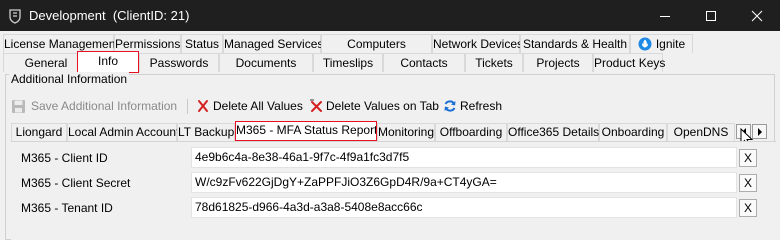 Image resolution: width=780 pixels, height=240 pixels. Describe the element at coordinates (104, 106) in the screenshot. I see `save-label: Save Additional Information` at that location.